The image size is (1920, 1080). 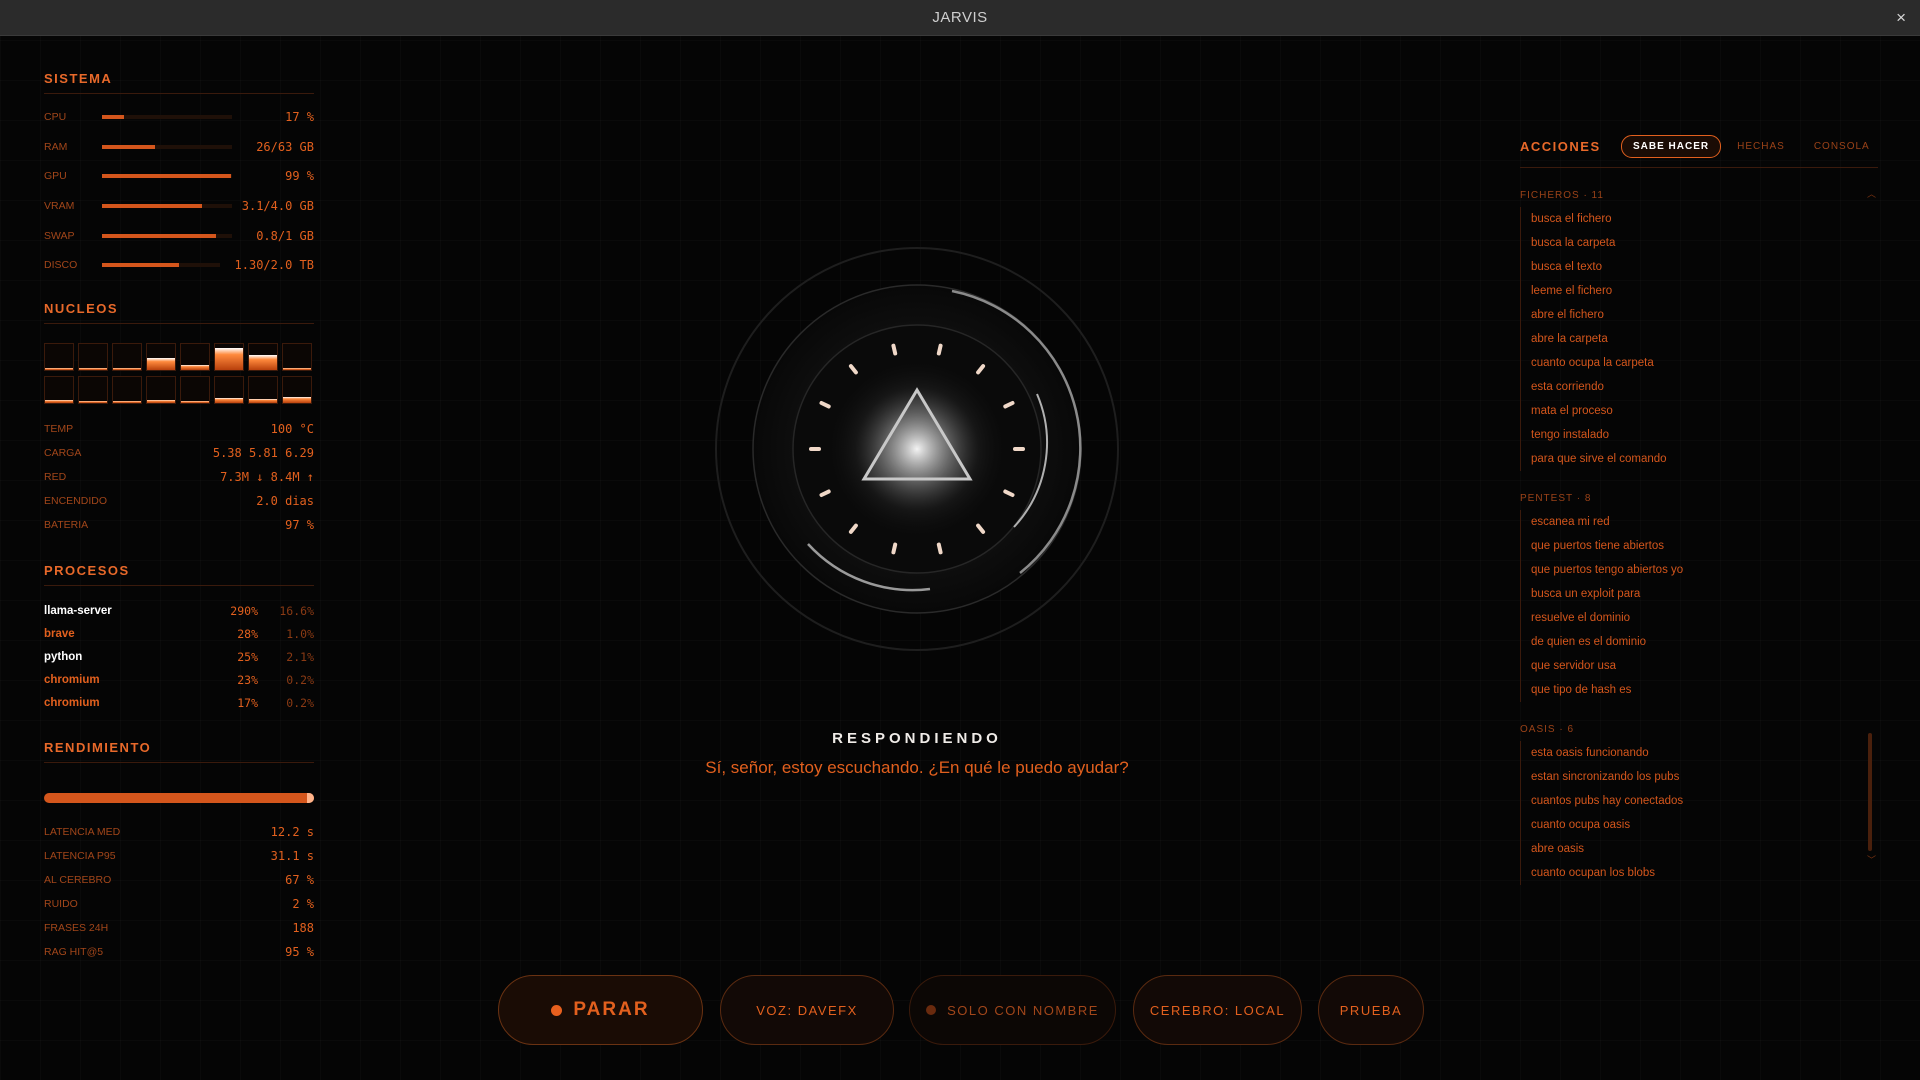 What do you see at coordinates (1704, 339) in the screenshot?
I see `action-item: abre la carpeta` at bounding box center [1704, 339].